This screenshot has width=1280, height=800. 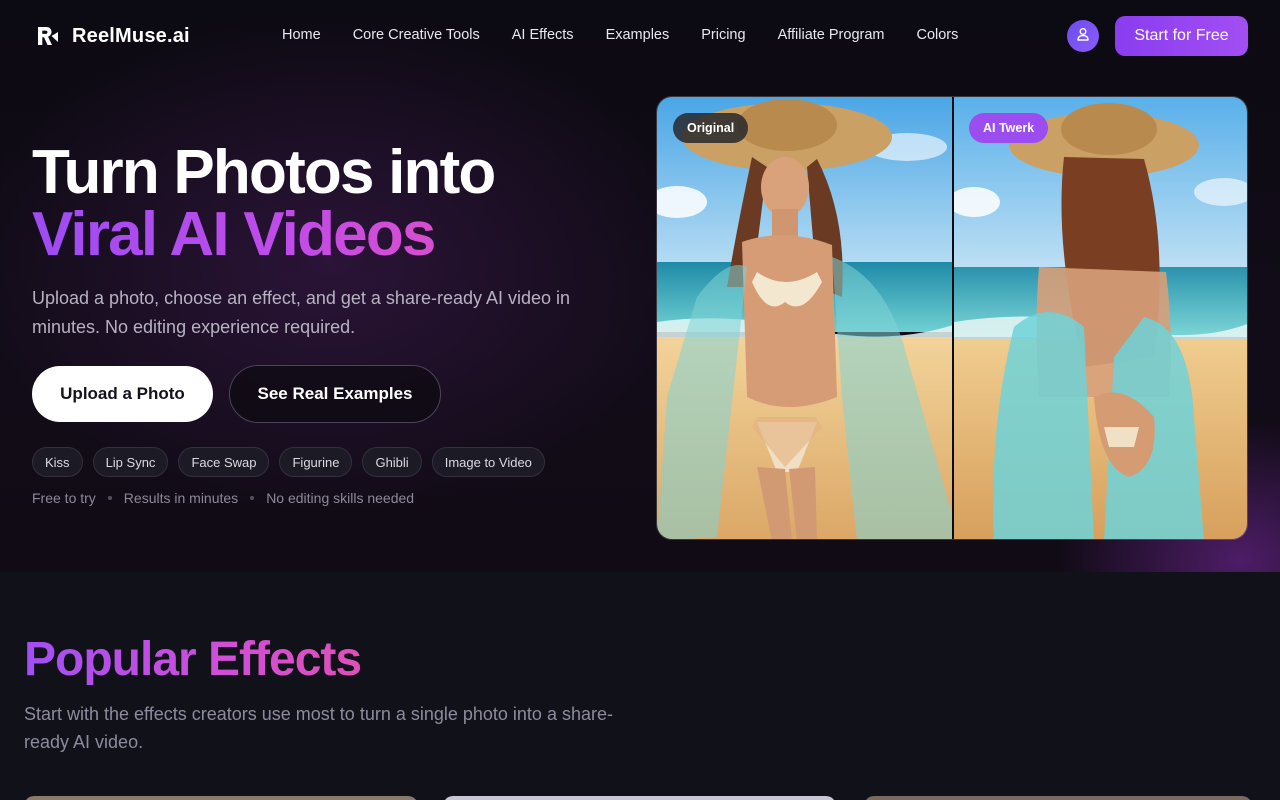 What do you see at coordinates (831, 35) in the screenshot?
I see `nav-affiliate-program: Affiliate Program` at bounding box center [831, 35].